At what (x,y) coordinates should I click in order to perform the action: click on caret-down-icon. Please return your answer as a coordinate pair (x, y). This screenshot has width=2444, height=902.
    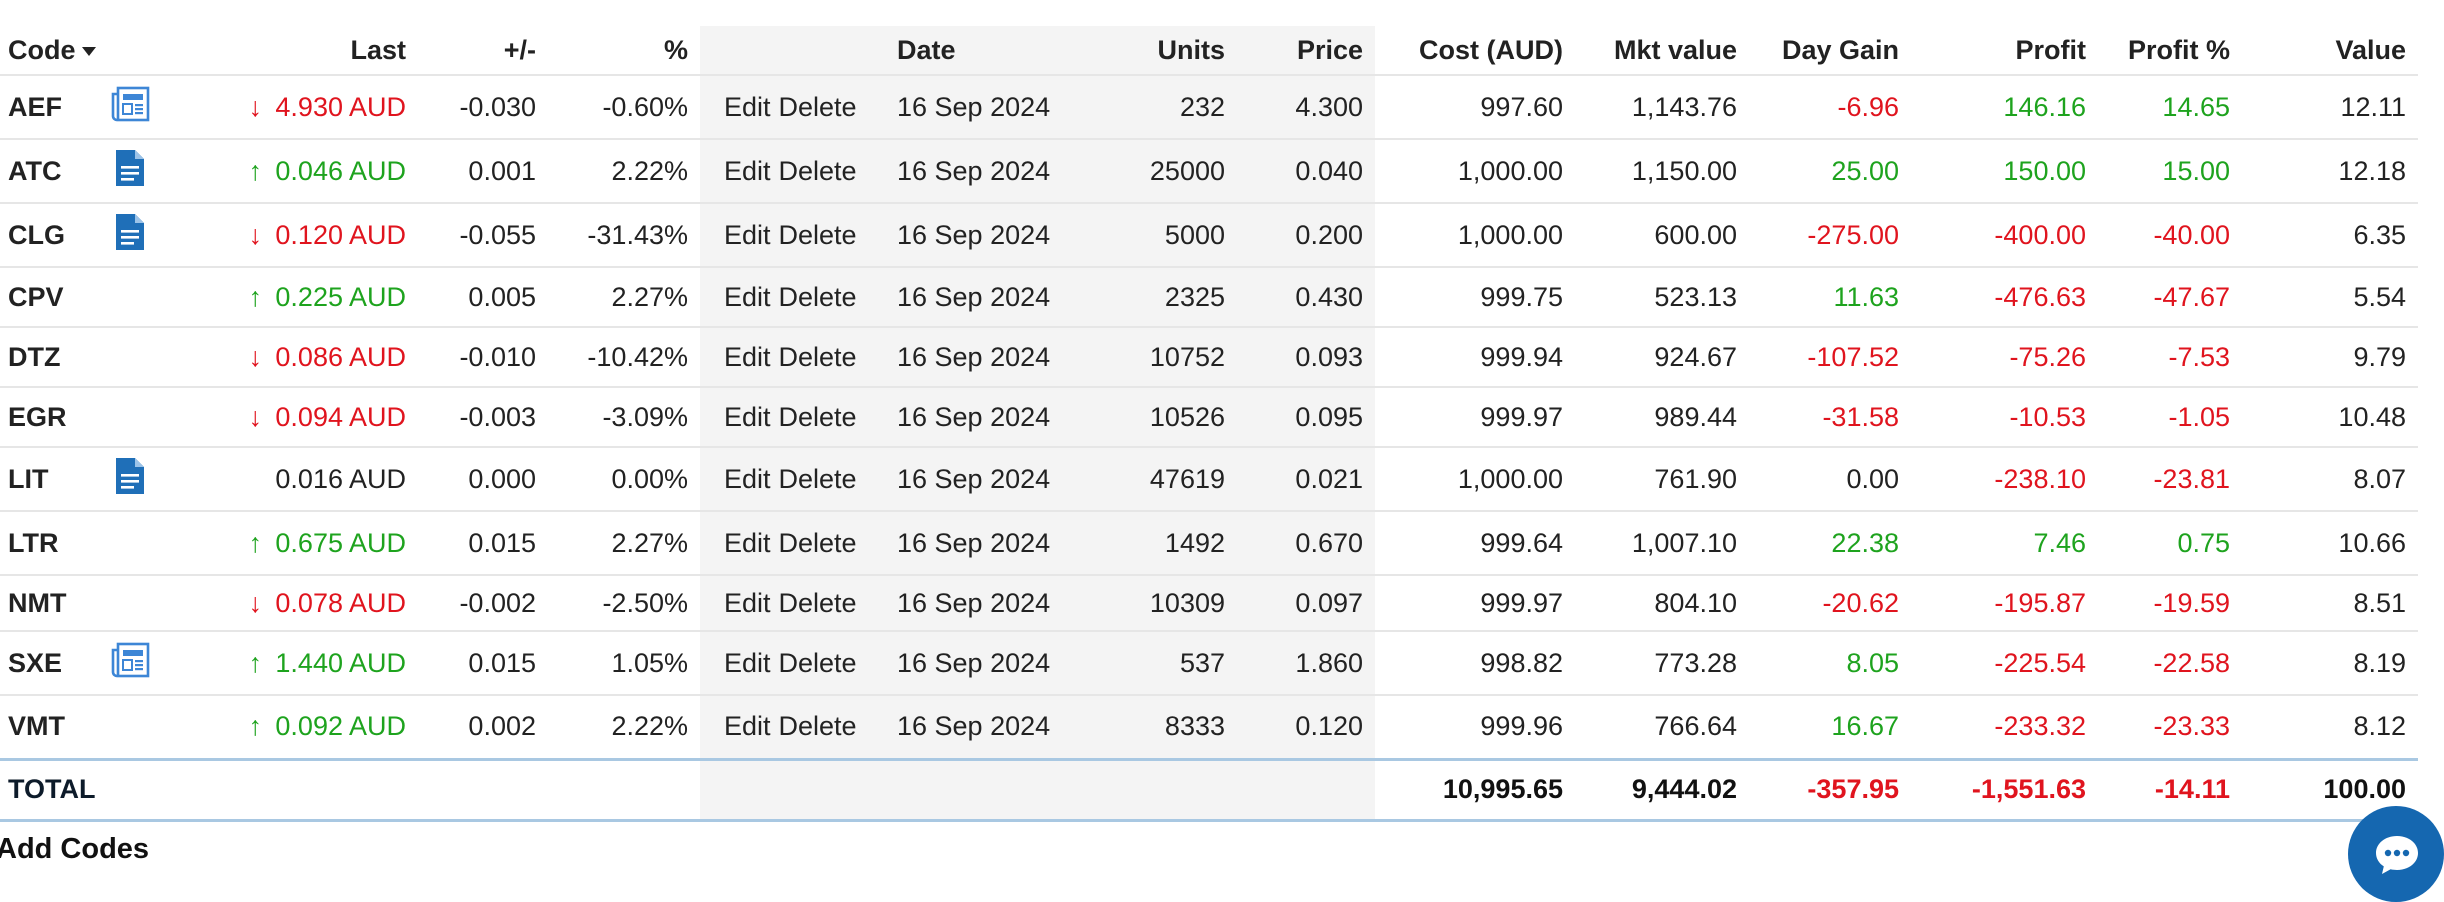
    Looking at the image, I should click on (88, 51).